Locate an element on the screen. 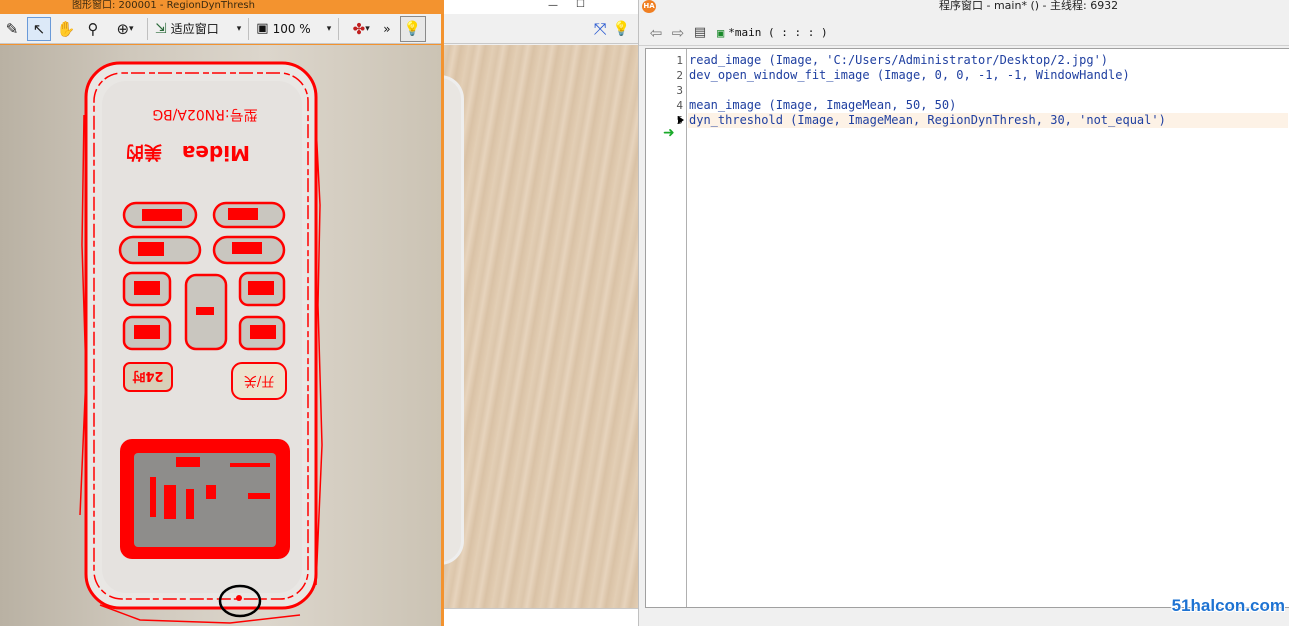 This screenshot has width=1289, height=626. remote-edge is located at coordinates (454, 320).